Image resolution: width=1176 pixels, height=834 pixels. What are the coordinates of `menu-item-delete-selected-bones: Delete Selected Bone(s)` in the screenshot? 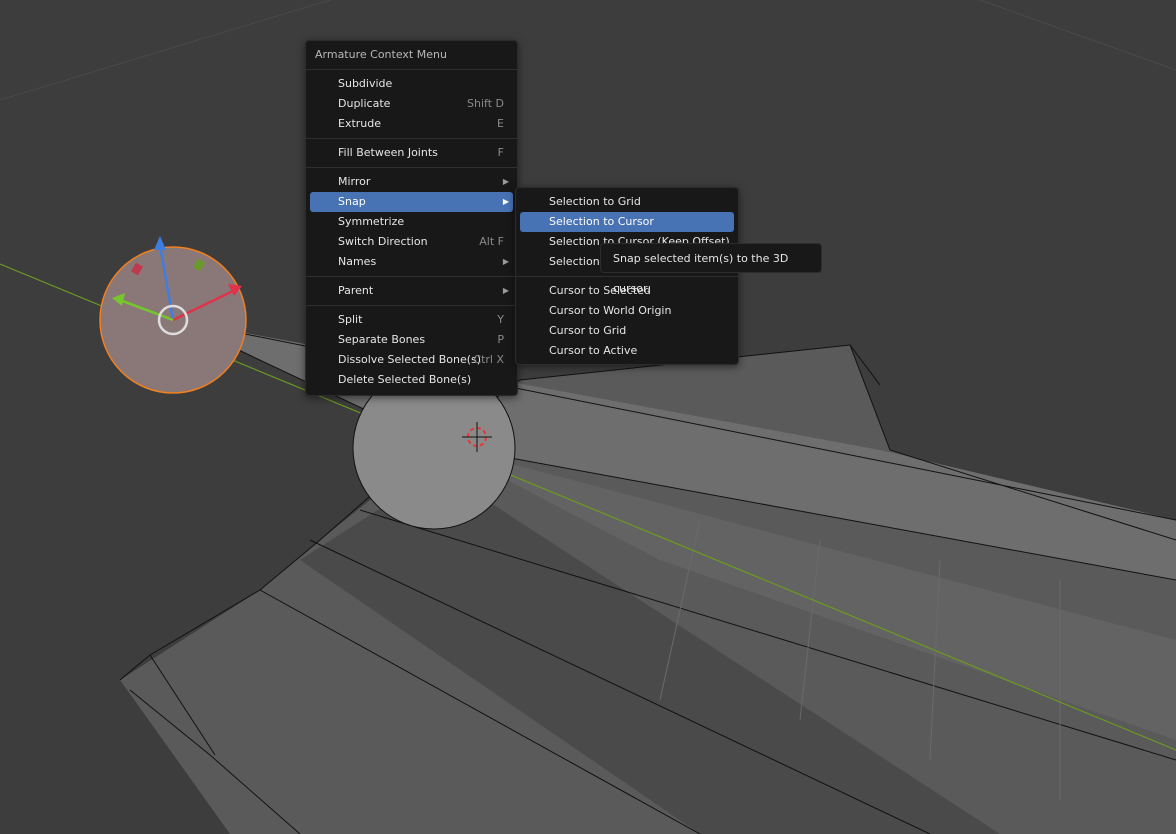 It's located at (411, 380).